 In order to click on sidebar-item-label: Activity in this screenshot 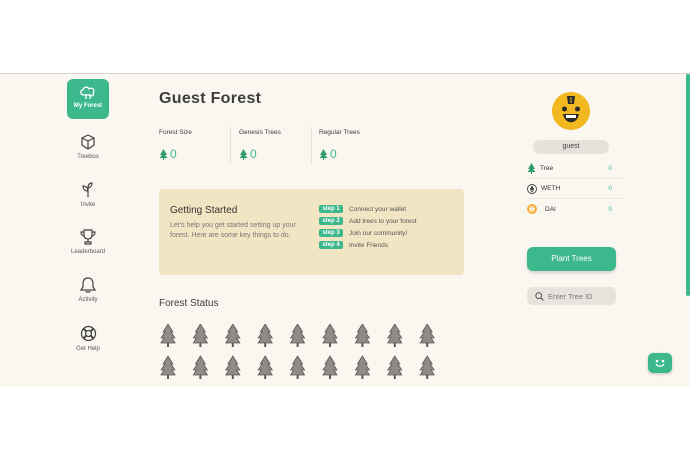, I will do `click(88, 300)`.